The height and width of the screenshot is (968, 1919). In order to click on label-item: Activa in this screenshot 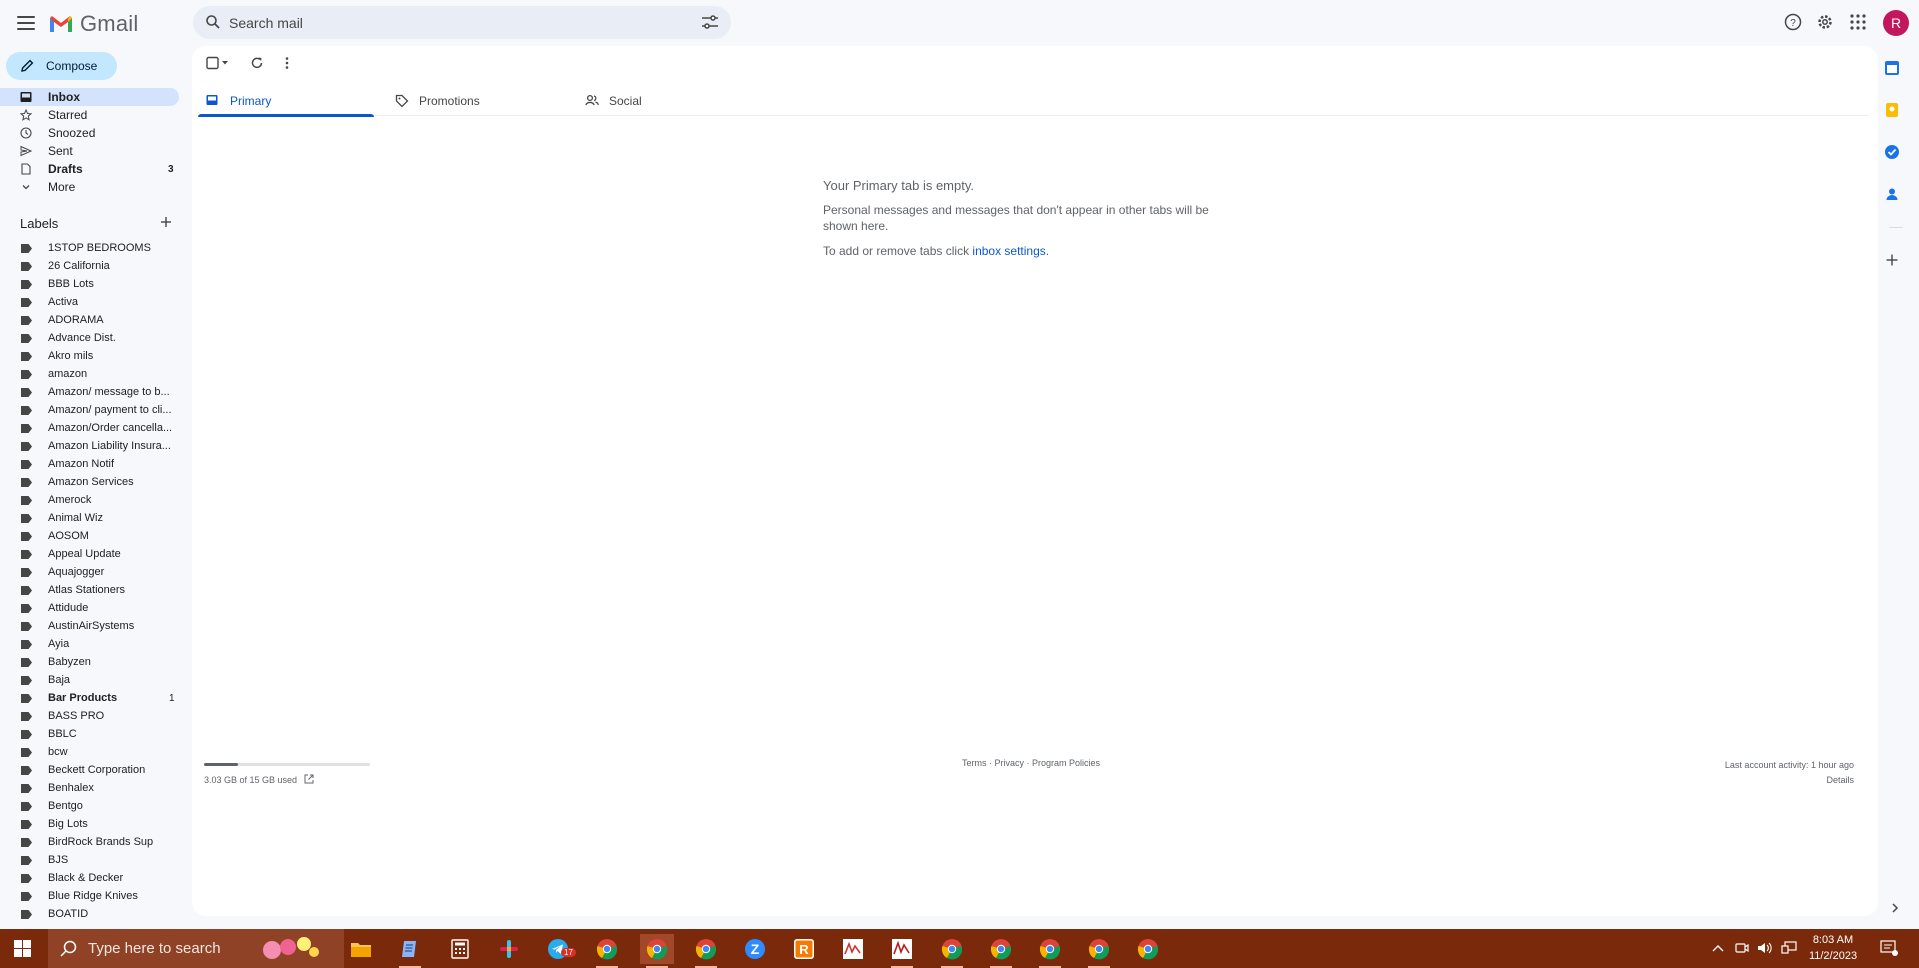, I will do `click(90, 303)`.